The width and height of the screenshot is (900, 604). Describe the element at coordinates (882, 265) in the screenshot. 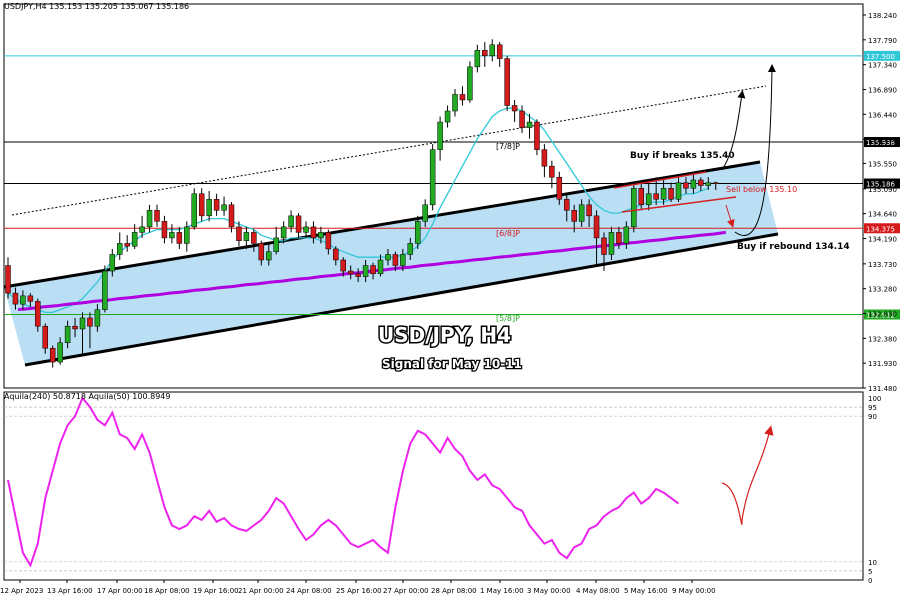

I see `price-tick-label: 133.730` at that location.